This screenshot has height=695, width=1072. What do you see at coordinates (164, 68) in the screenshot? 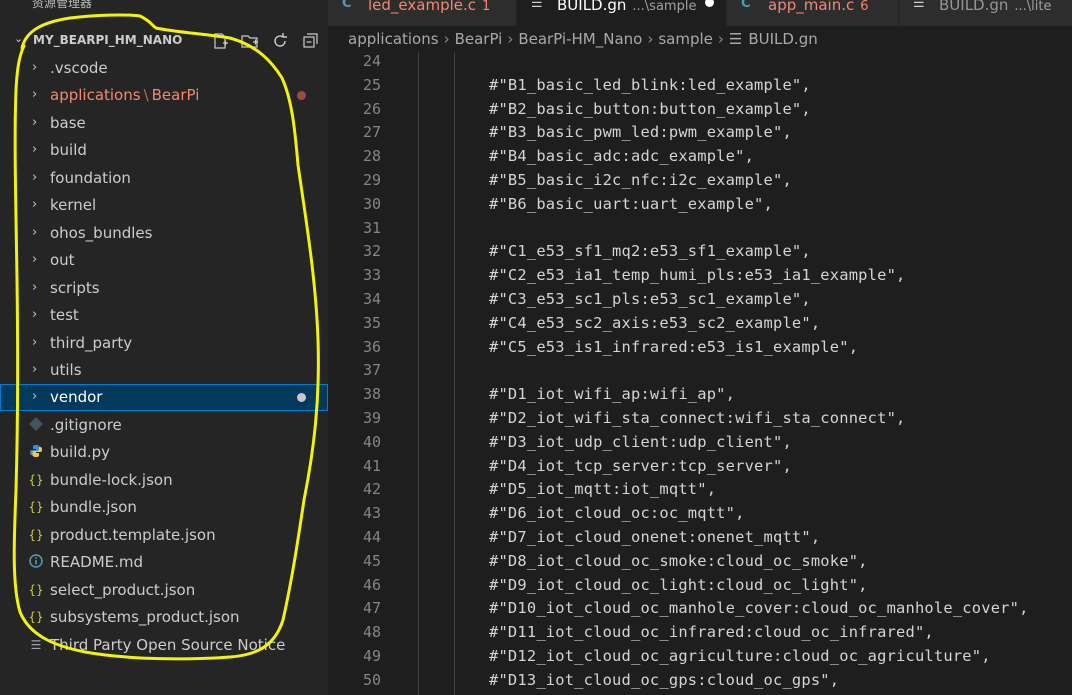
I see `tree-folder-vscode: › .vscode` at bounding box center [164, 68].